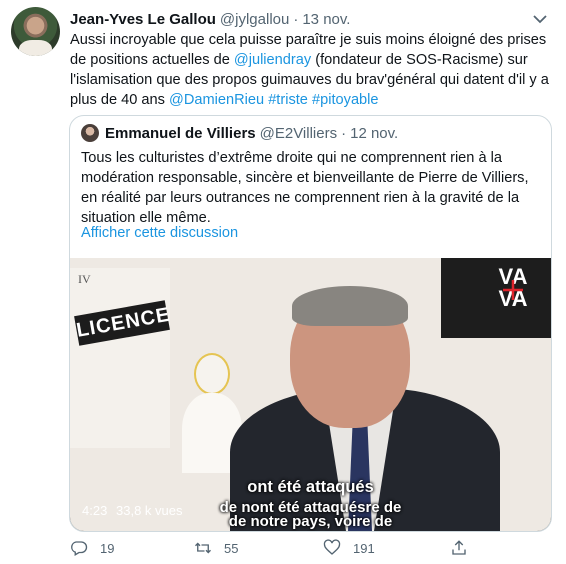  I want to click on retweet-count: 55, so click(231, 548).